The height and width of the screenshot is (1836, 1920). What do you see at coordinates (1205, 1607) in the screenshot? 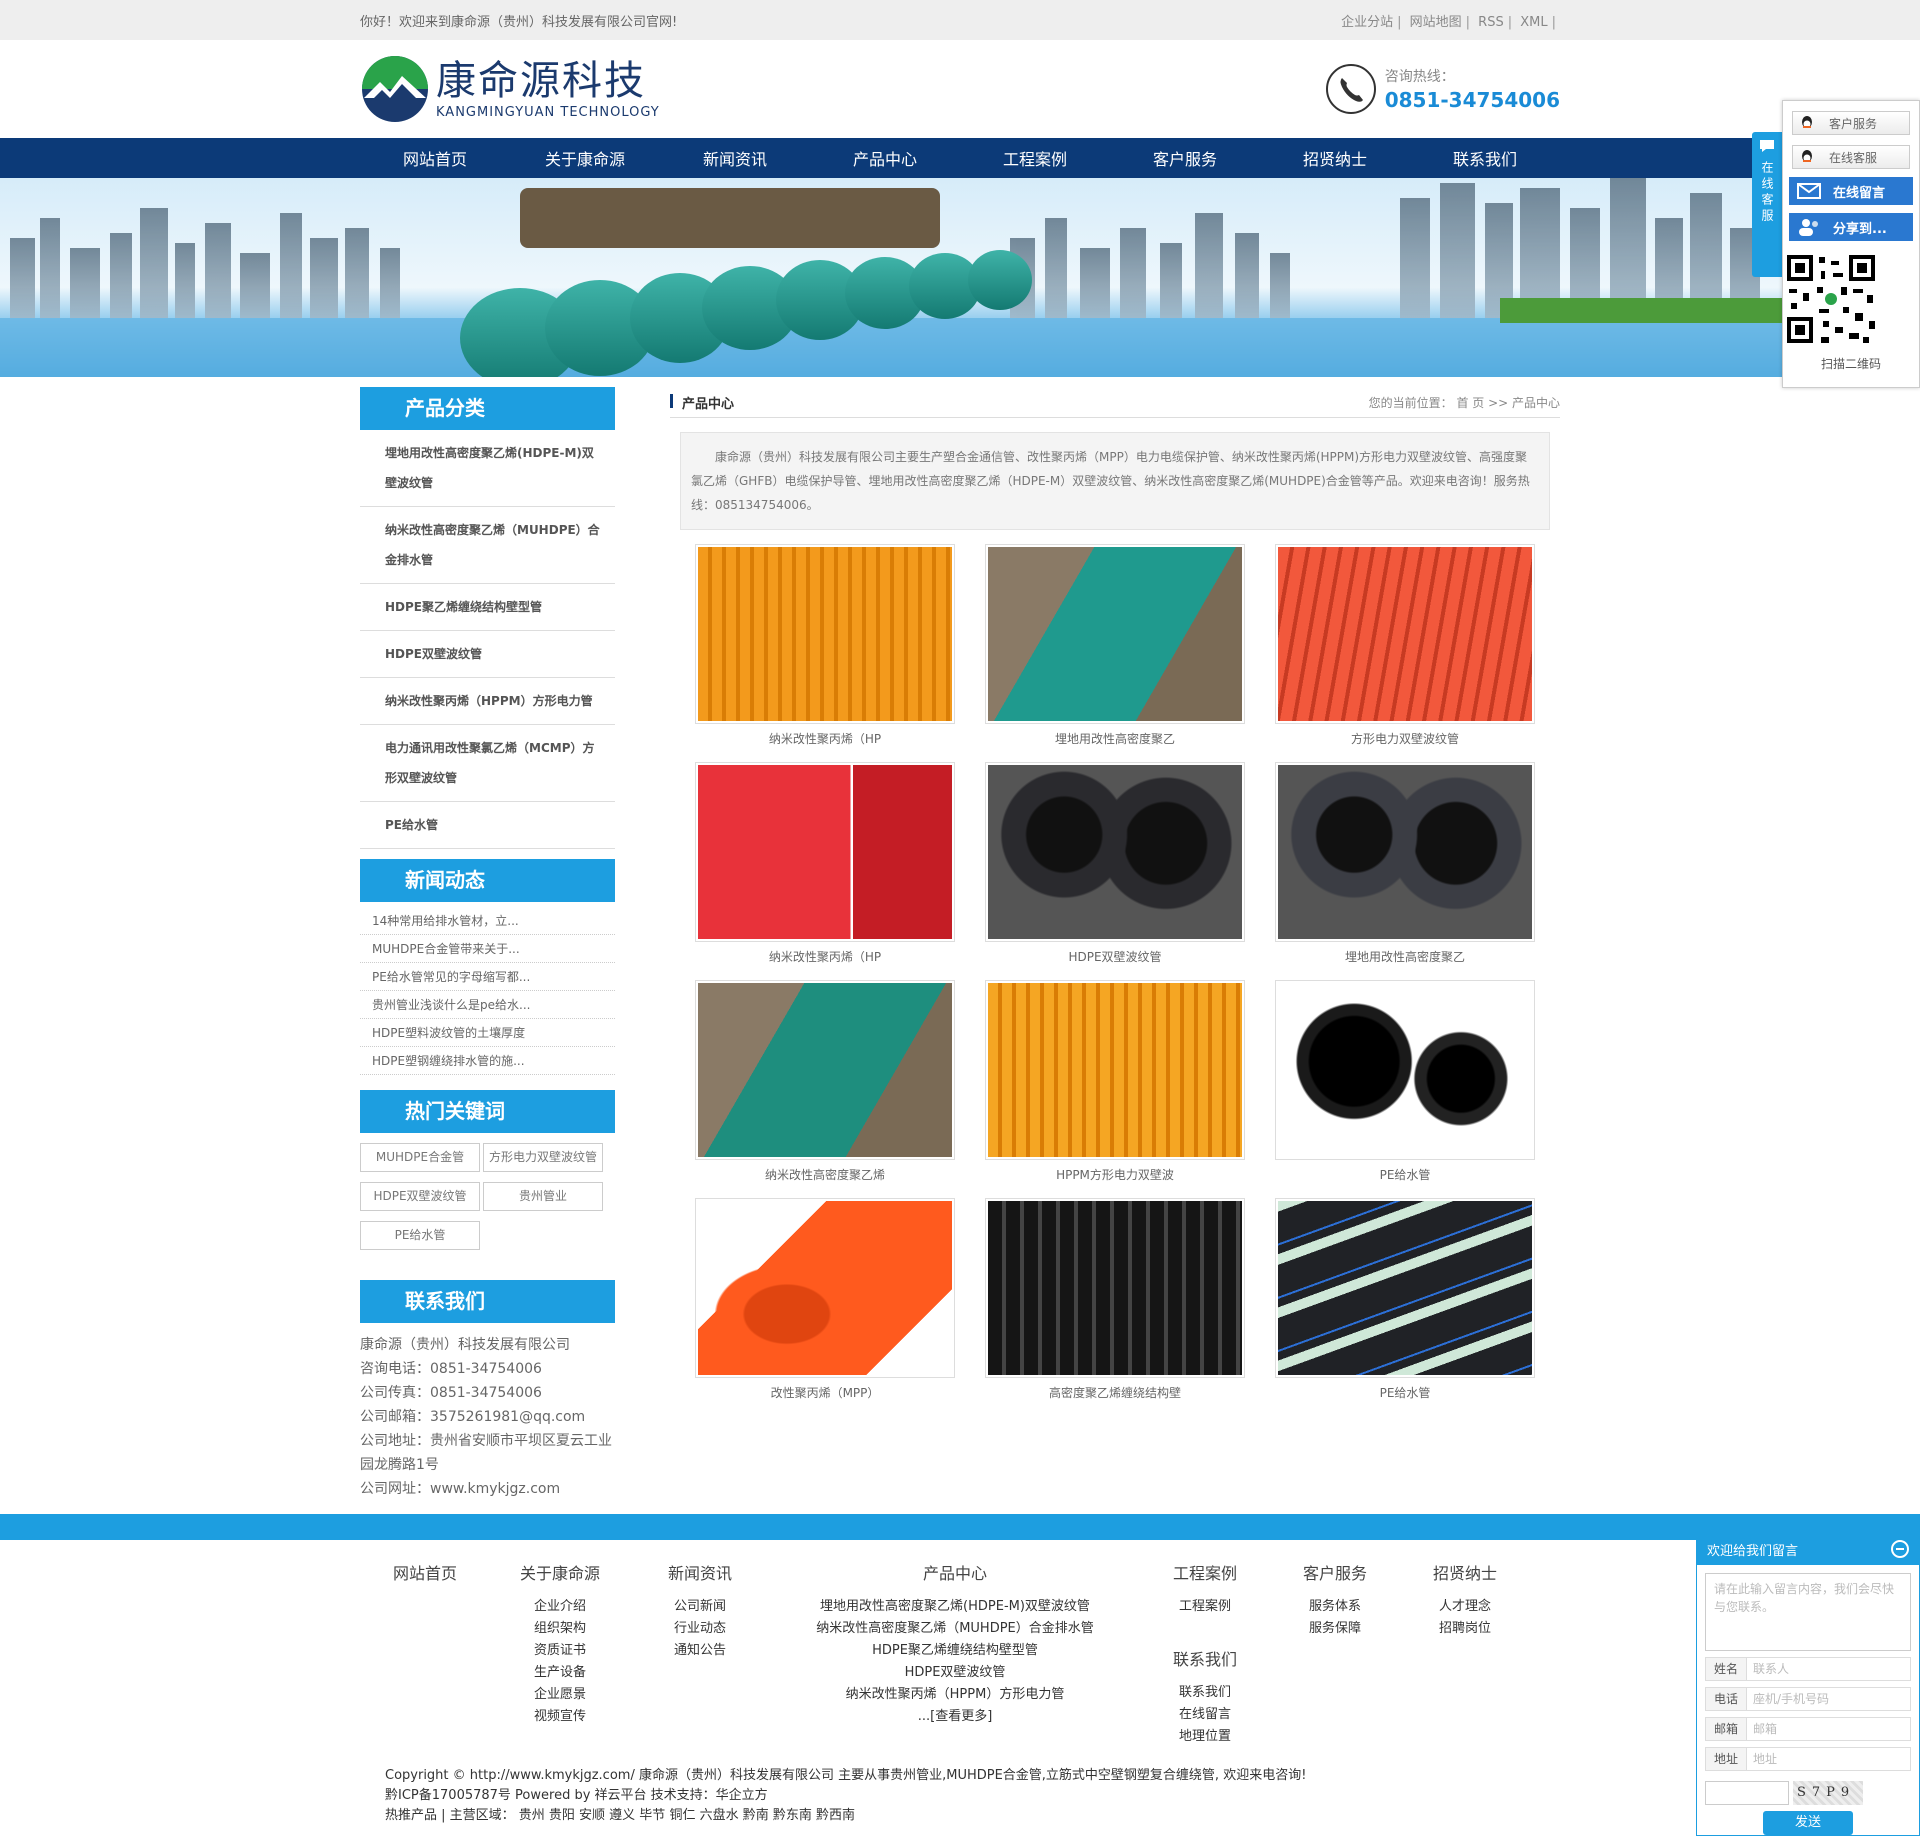
I see `footer-link: 工程案例` at bounding box center [1205, 1607].